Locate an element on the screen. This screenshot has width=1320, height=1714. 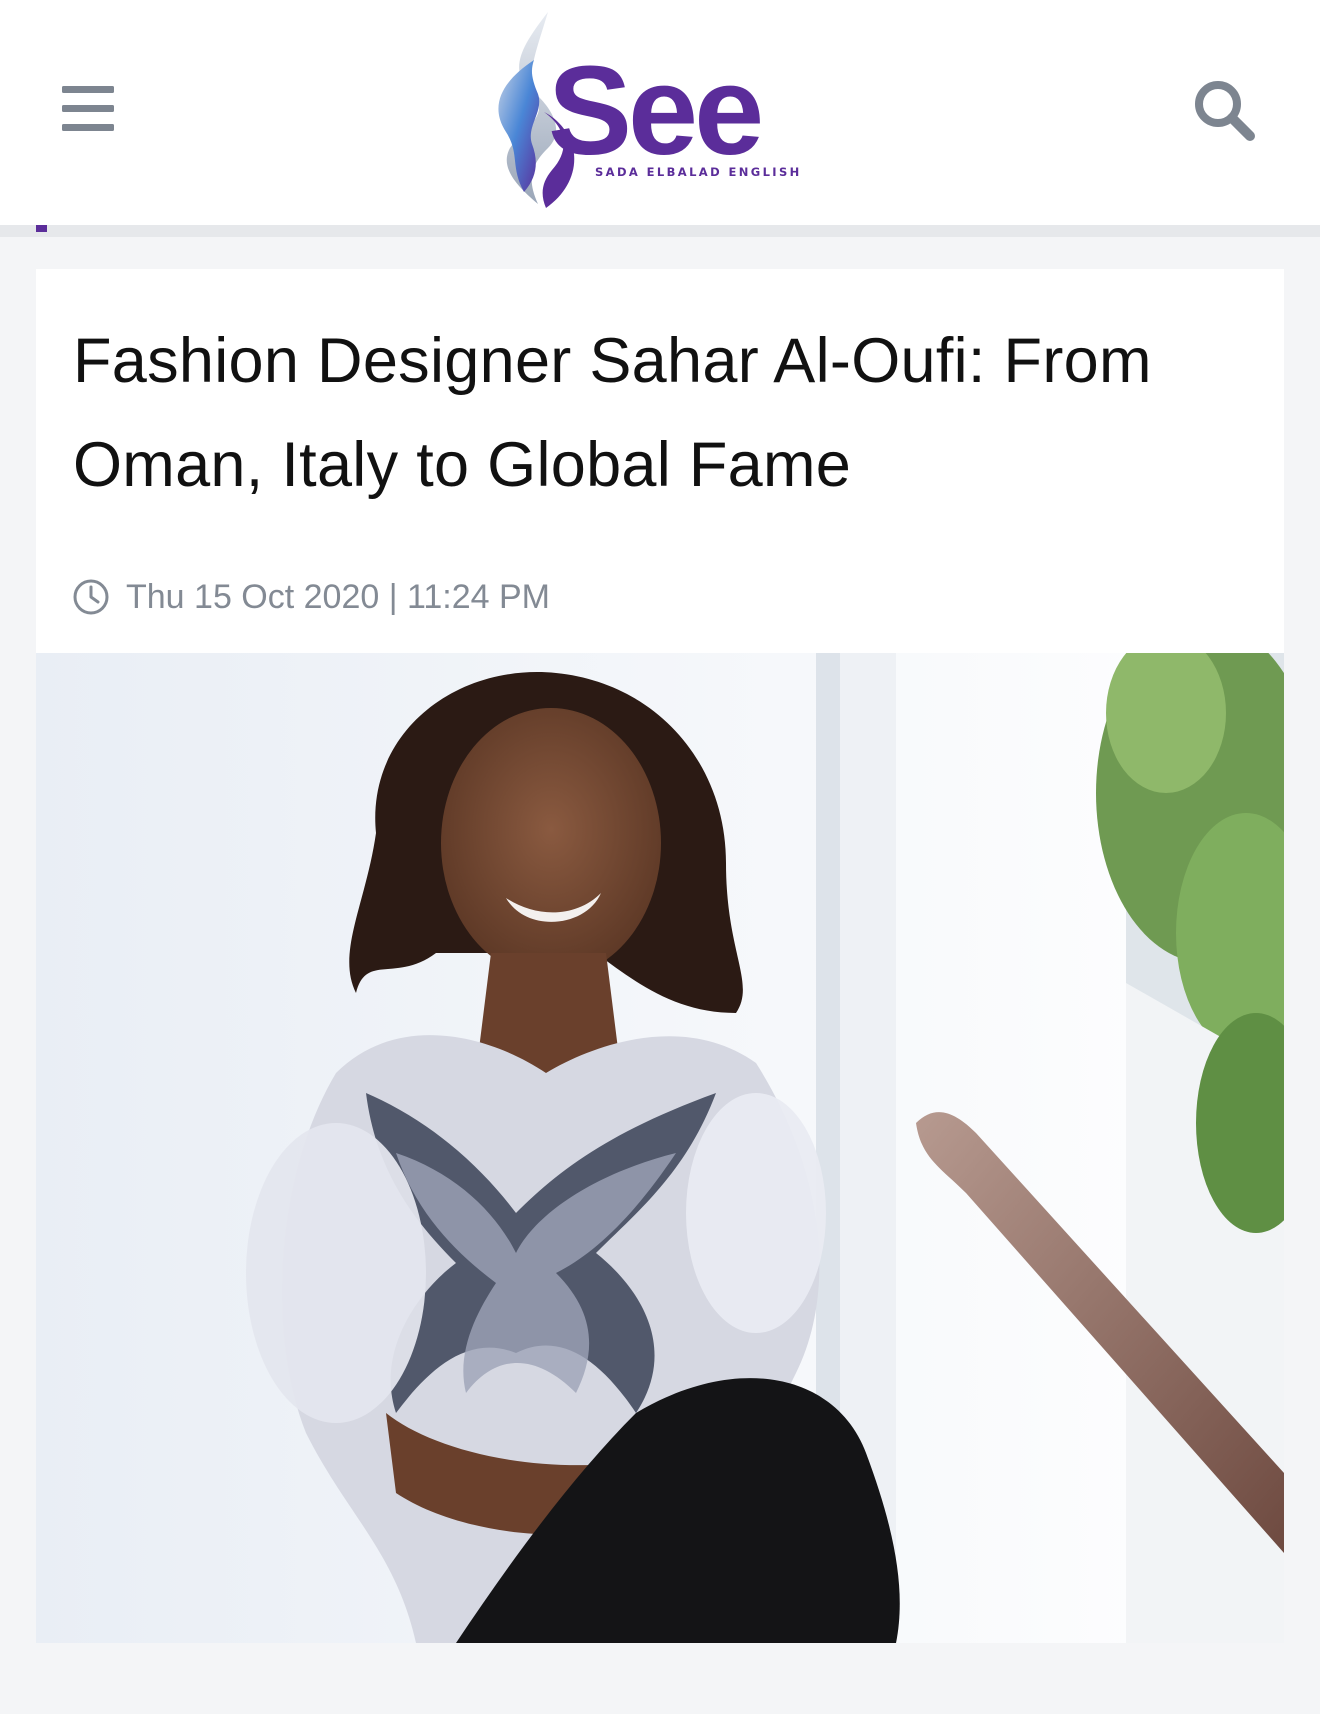
clock-icon is located at coordinates (91, 597).